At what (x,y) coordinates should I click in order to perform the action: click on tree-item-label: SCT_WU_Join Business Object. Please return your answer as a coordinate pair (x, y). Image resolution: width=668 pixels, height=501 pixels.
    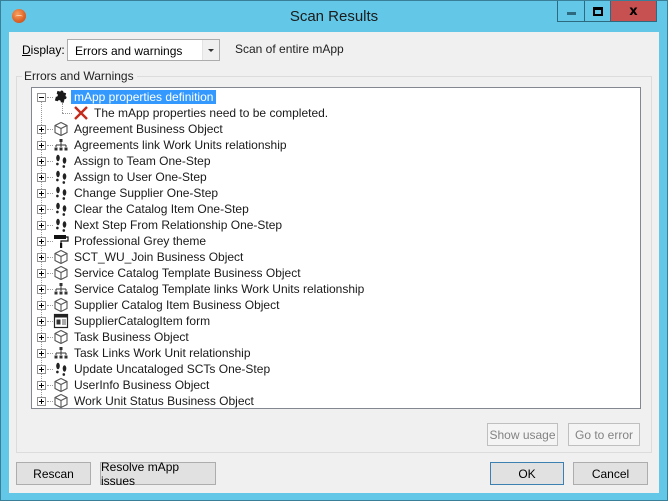
    Looking at the image, I should click on (159, 257).